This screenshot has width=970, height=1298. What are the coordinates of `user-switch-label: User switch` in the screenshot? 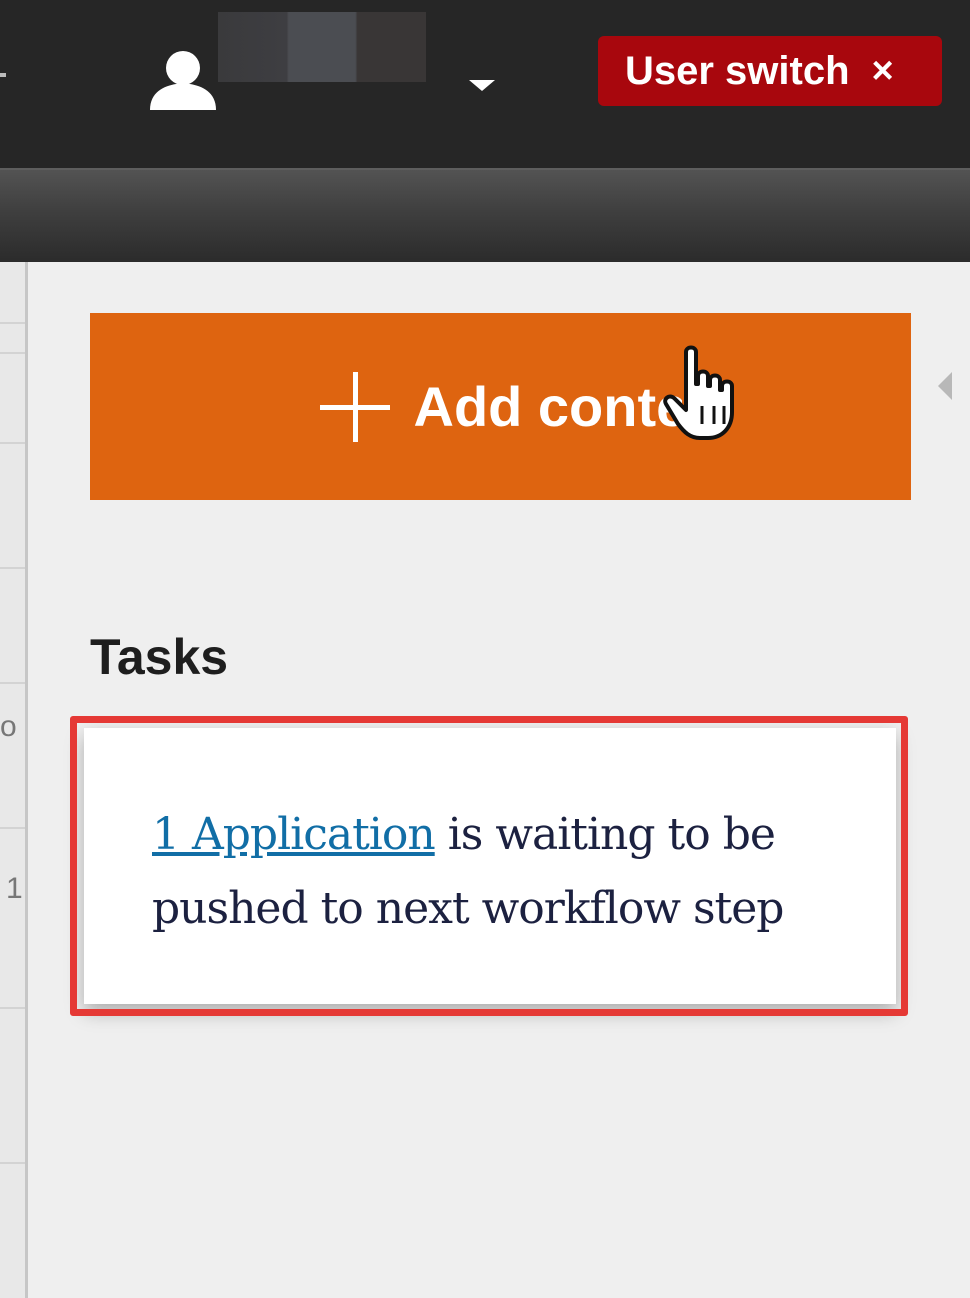 It's located at (737, 70).